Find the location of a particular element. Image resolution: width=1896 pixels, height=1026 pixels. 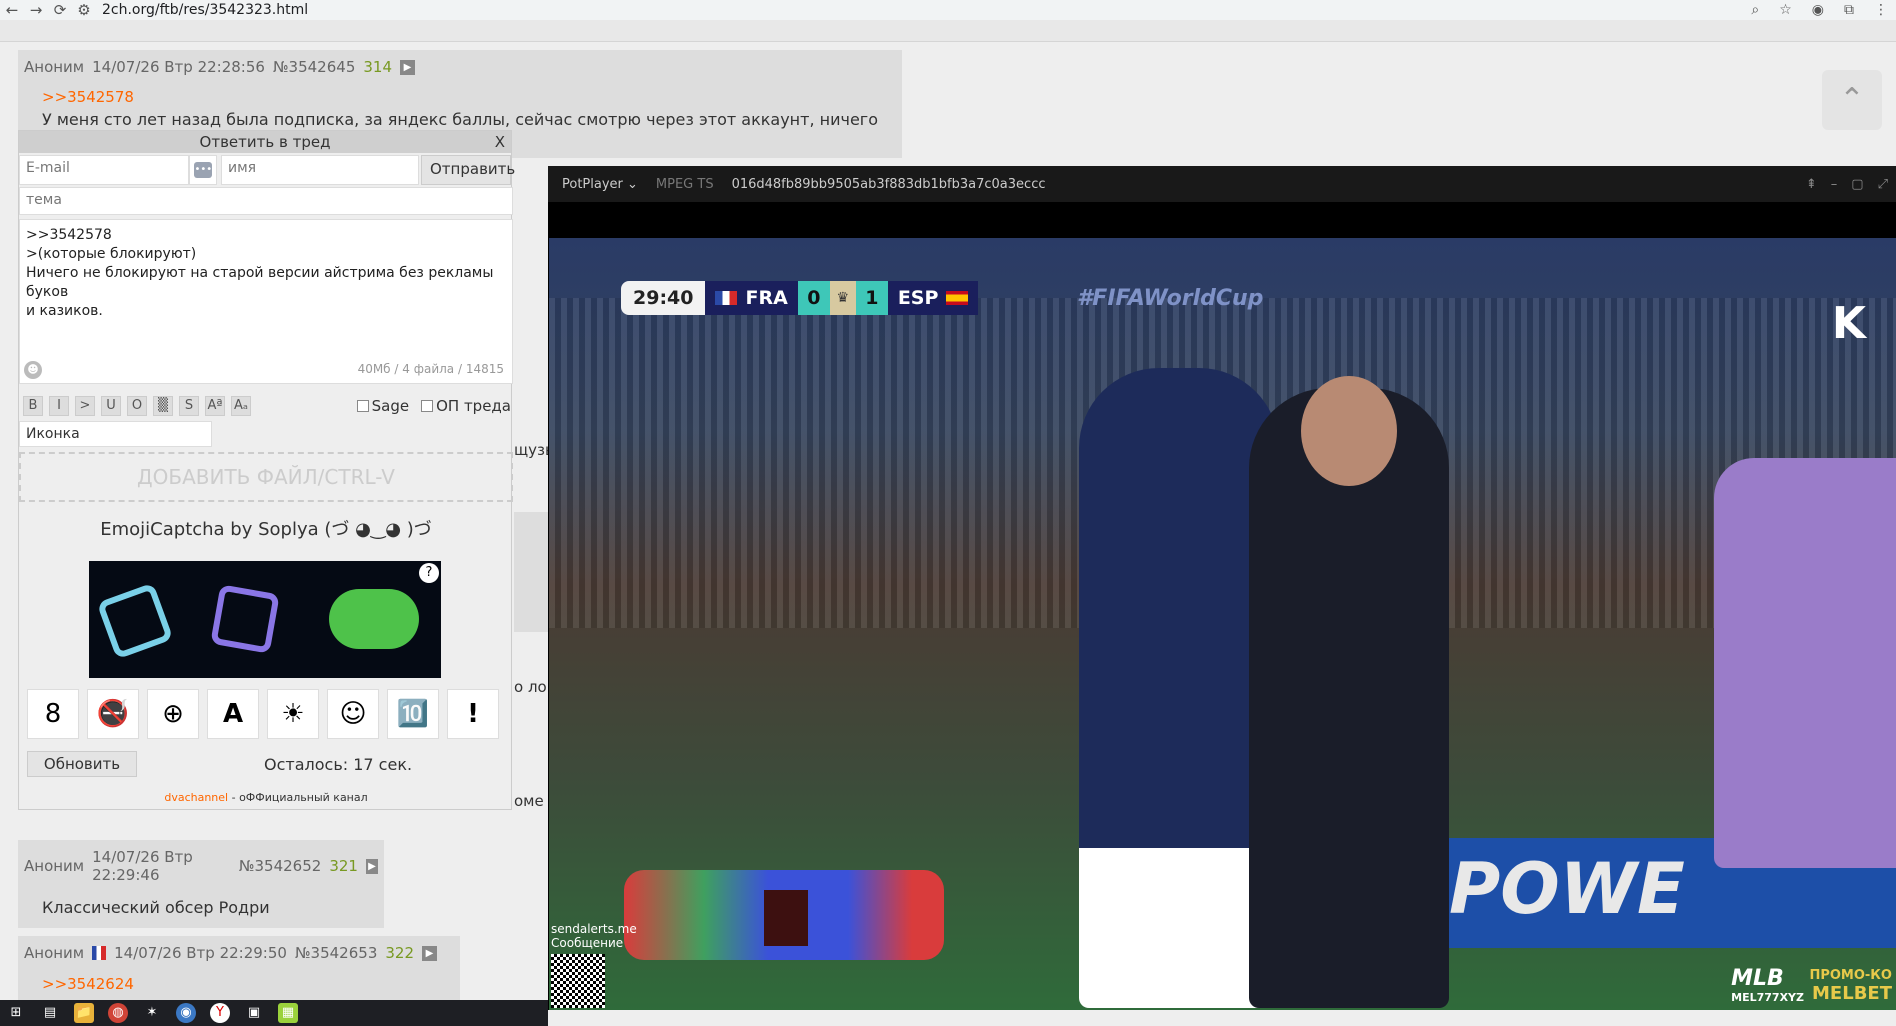

scoreboard: 29:40 FRA 0 ♛ 1 ESP is located at coordinates (800, 298).